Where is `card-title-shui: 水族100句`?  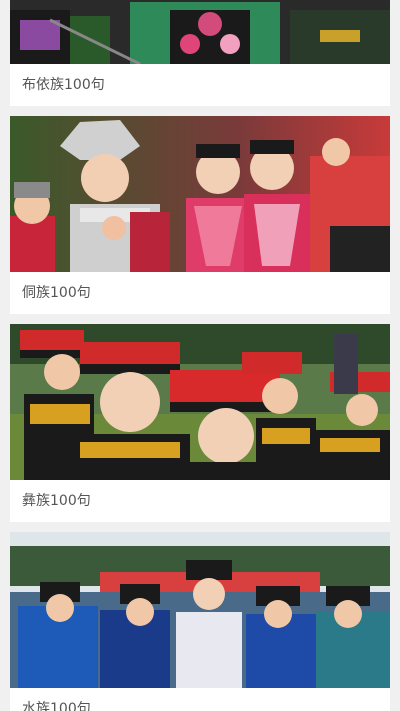 card-title-shui: 水族100句 is located at coordinates (200, 699).